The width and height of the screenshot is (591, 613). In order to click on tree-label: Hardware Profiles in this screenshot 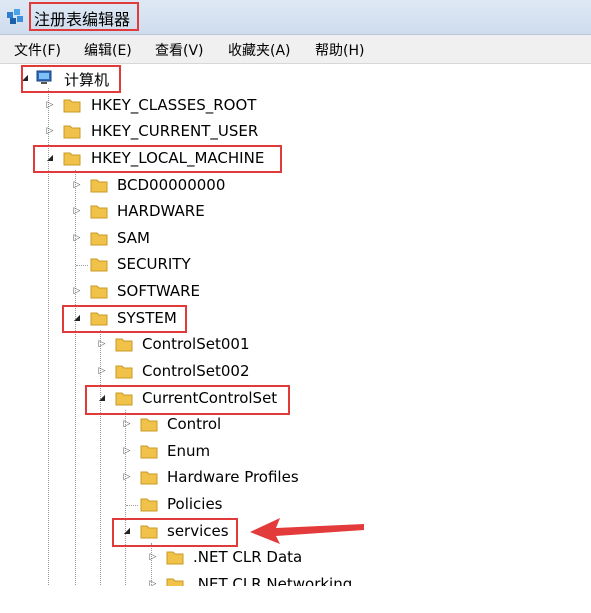, I will do `click(233, 477)`.